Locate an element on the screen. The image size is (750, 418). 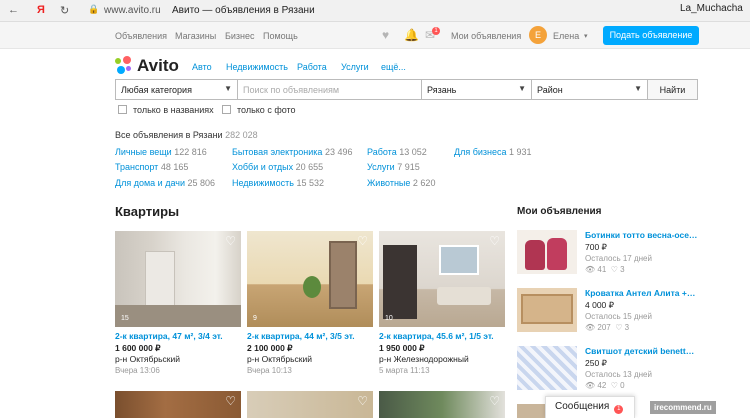
catnav-services: Услуги is located at coordinates (355, 67).